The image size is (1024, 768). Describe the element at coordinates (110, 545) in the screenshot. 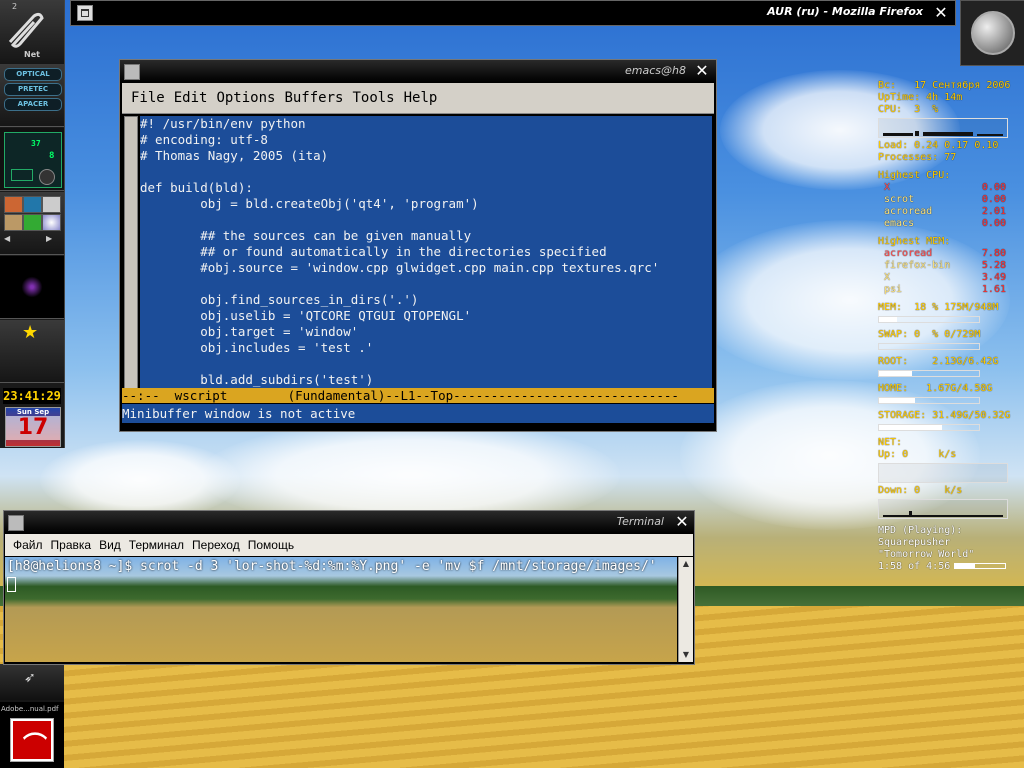

I see `menu-view: Вид` at that location.